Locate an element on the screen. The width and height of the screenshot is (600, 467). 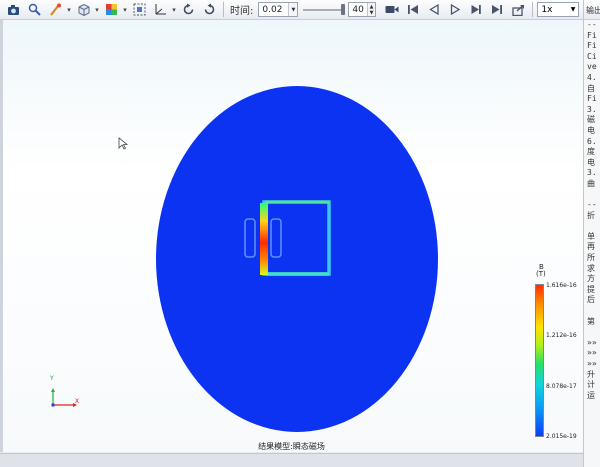
output-line: 单 is located at coordinates (591, 236).